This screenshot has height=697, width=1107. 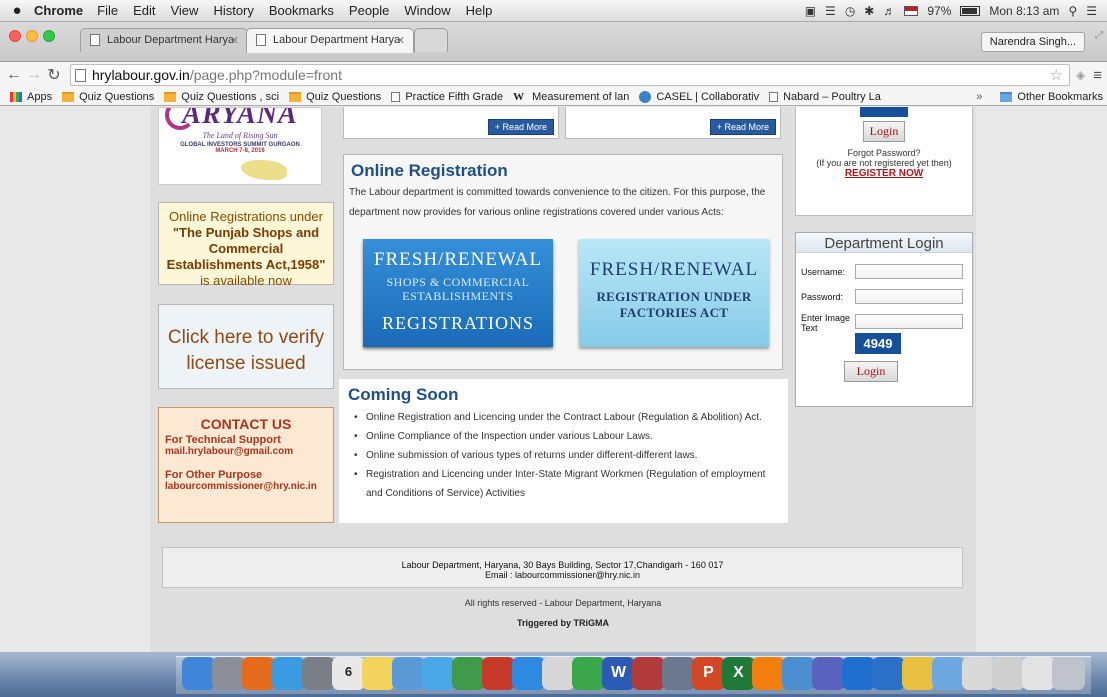 I want to click on bluetooth-icon: ✱, so click(x=869, y=11).